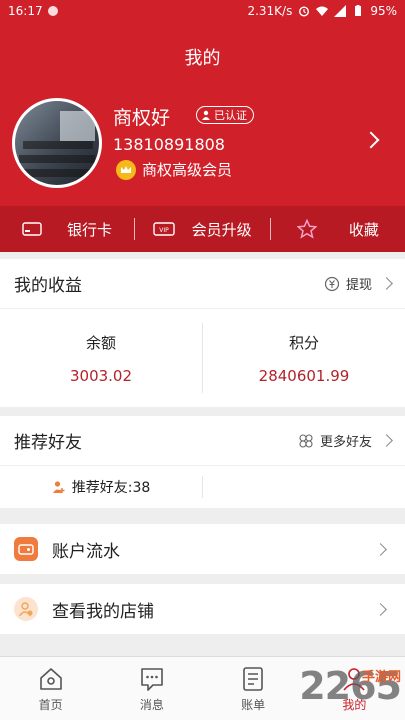  I want to click on watermark: 2265 手游网, so click(350, 686).